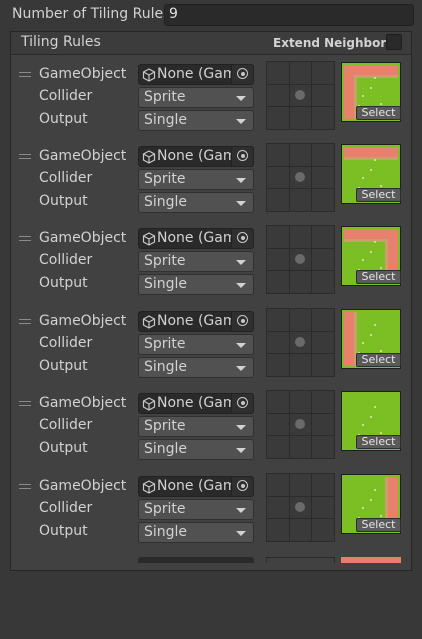 The width and height of the screenshot is (422, 639). Describe the element at coordinates (394, 42) in the screenshot. I see `extend-neighbor-checkbox` at that location.